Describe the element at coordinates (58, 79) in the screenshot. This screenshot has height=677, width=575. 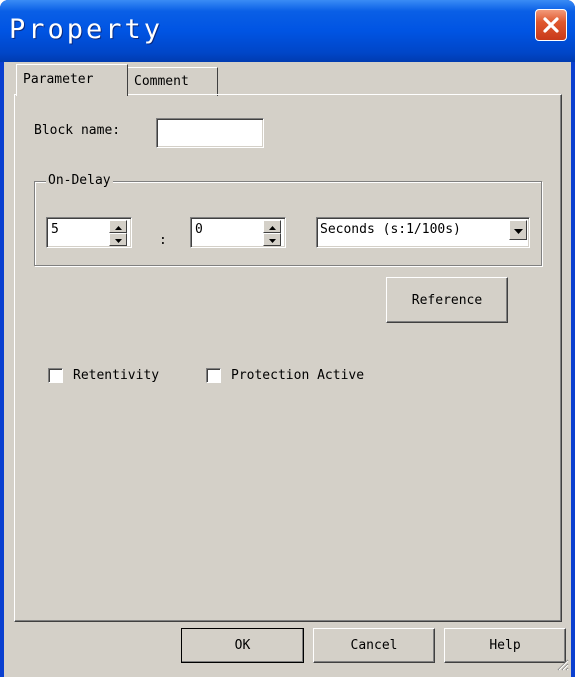
I see `tab-parameter-label: Parameter` at that location.